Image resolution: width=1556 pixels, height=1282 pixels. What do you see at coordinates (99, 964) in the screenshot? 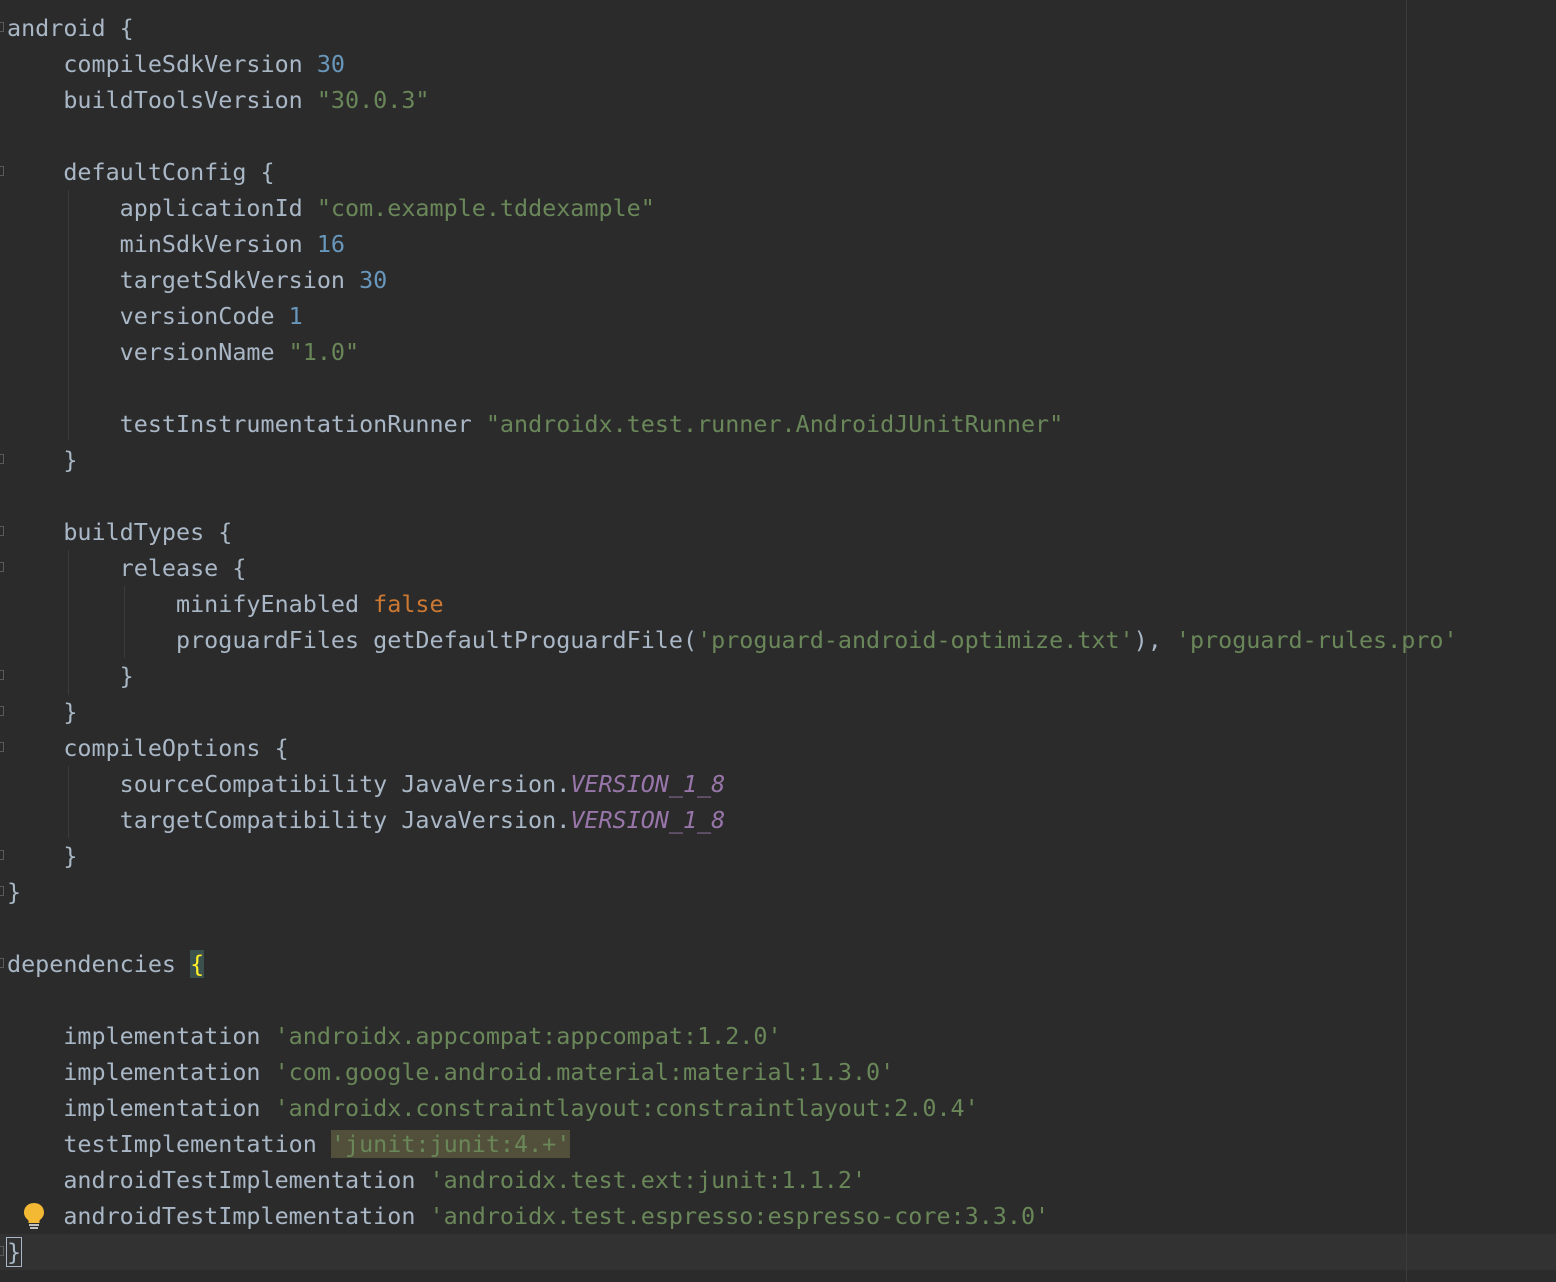
I see `code-token: dependencies` at bounding box center [99, 964].